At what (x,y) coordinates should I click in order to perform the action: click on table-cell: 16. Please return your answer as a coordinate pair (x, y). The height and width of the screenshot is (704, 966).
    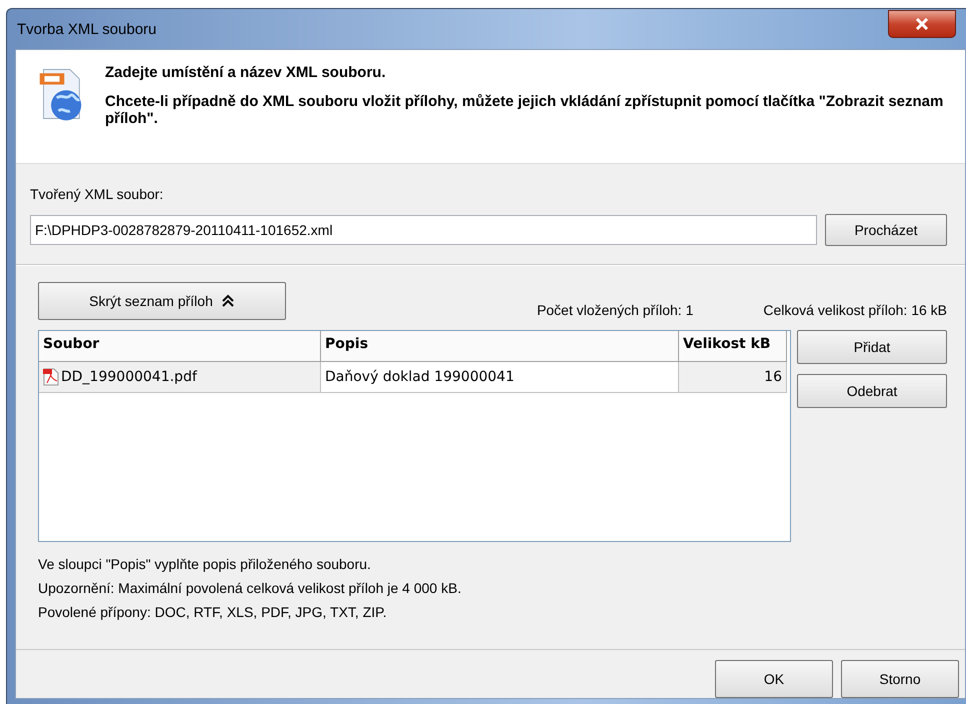
    Looking at the image, I should click on (733, 377).